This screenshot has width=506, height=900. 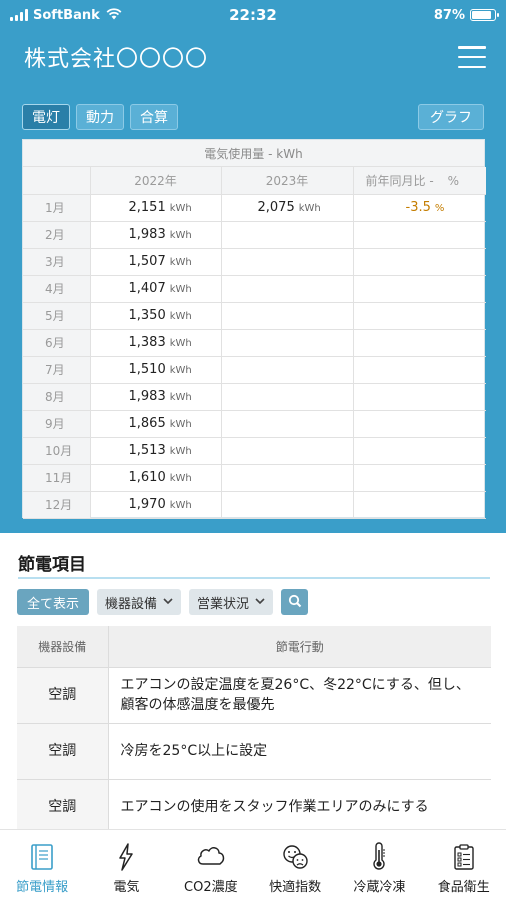 What do you see at coordinates (295, 887) in the screenshot?
I see `nav-comfort-label: 快適指数` at bounding box center [295, 887].